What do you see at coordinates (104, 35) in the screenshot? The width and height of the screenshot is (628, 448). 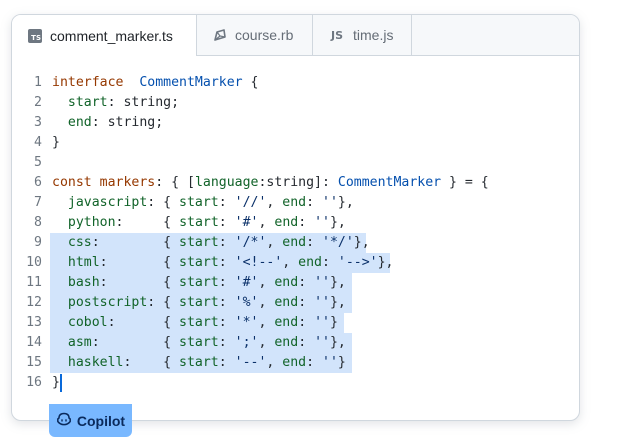 I see `tab-comment-marker-ts: TS comment_marker.ts` at bounding box center [104, 35].